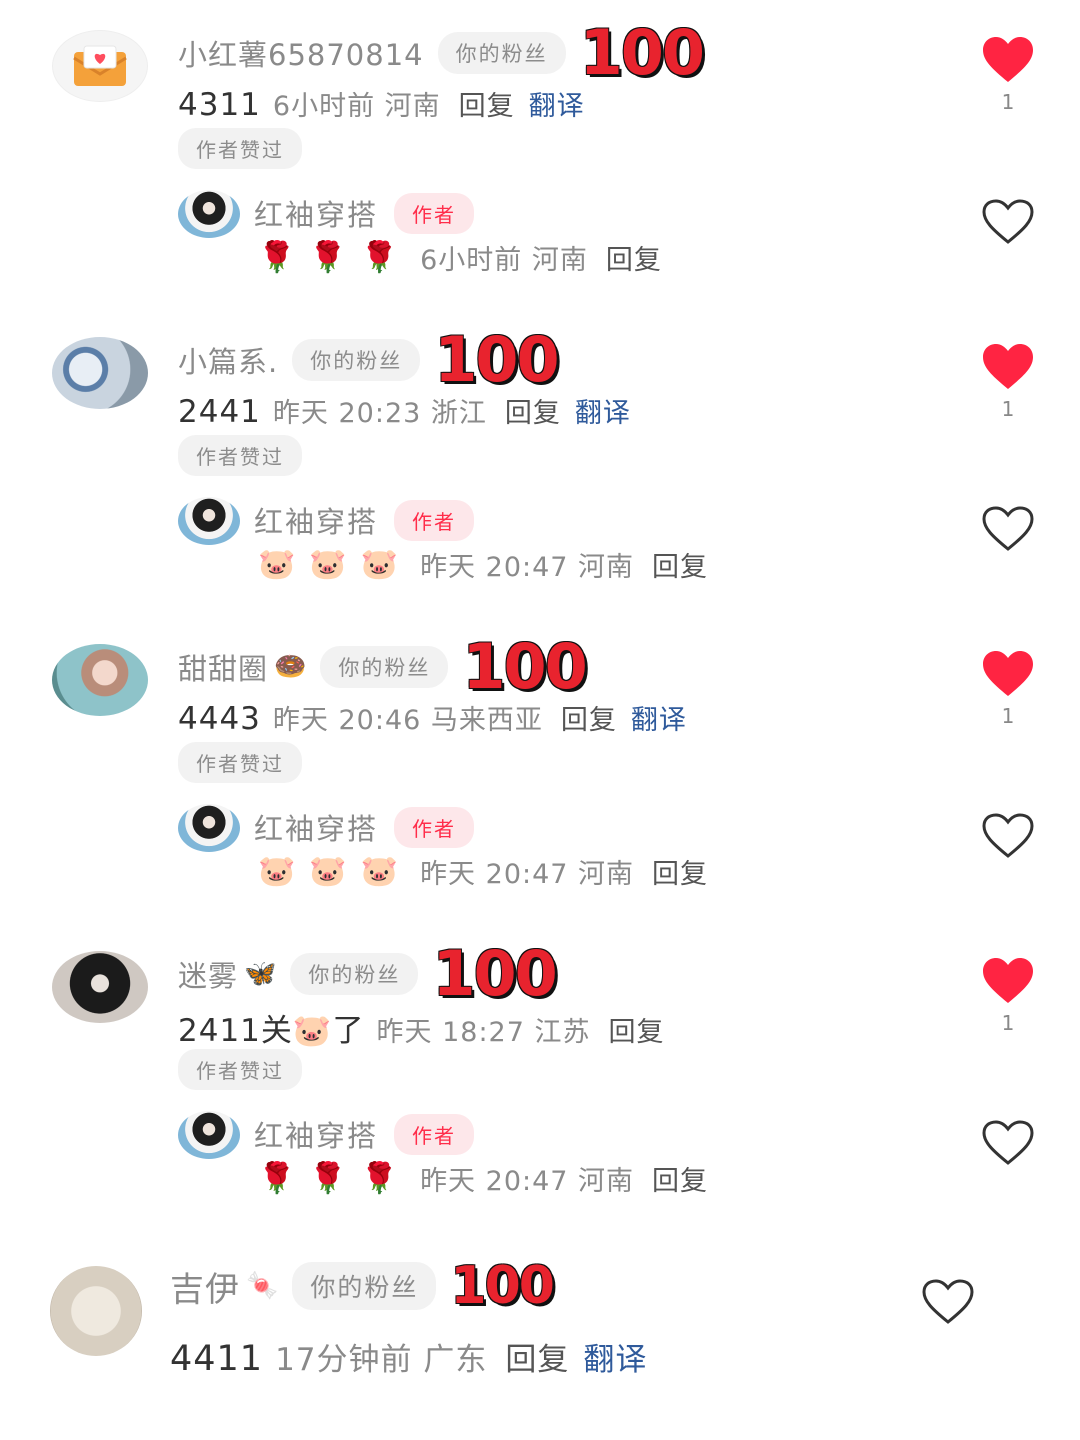  Describe the element at coordinates (228, 360) in the screenshot. I see `username: 小篇系.` at that location.